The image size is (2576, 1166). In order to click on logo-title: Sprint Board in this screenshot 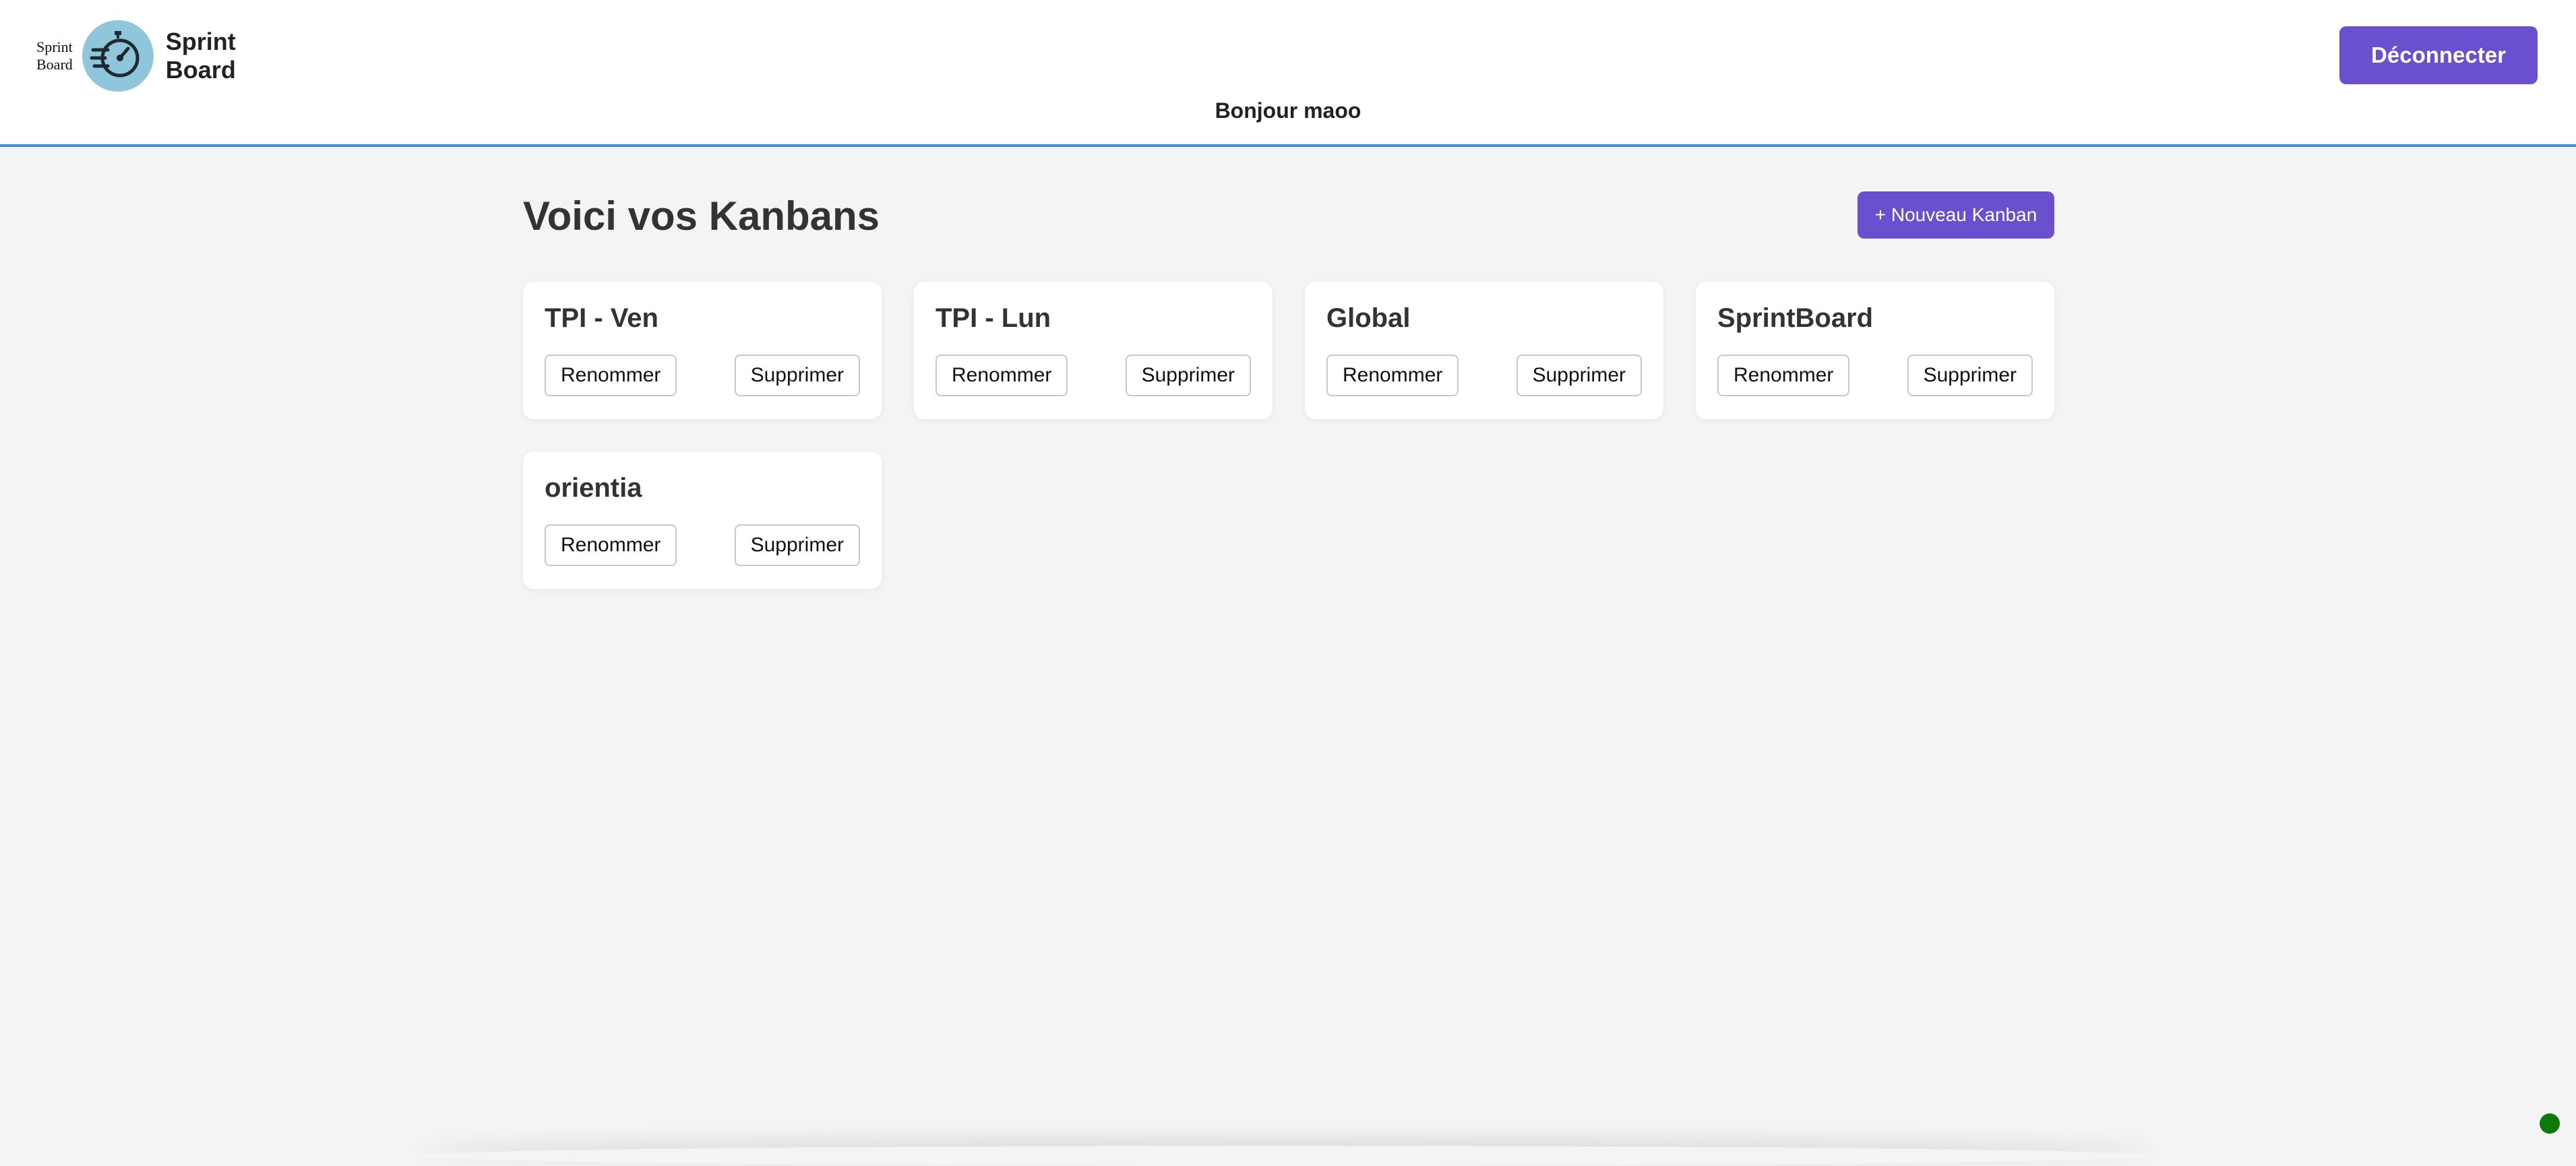, I will do `click(201, 56)`.